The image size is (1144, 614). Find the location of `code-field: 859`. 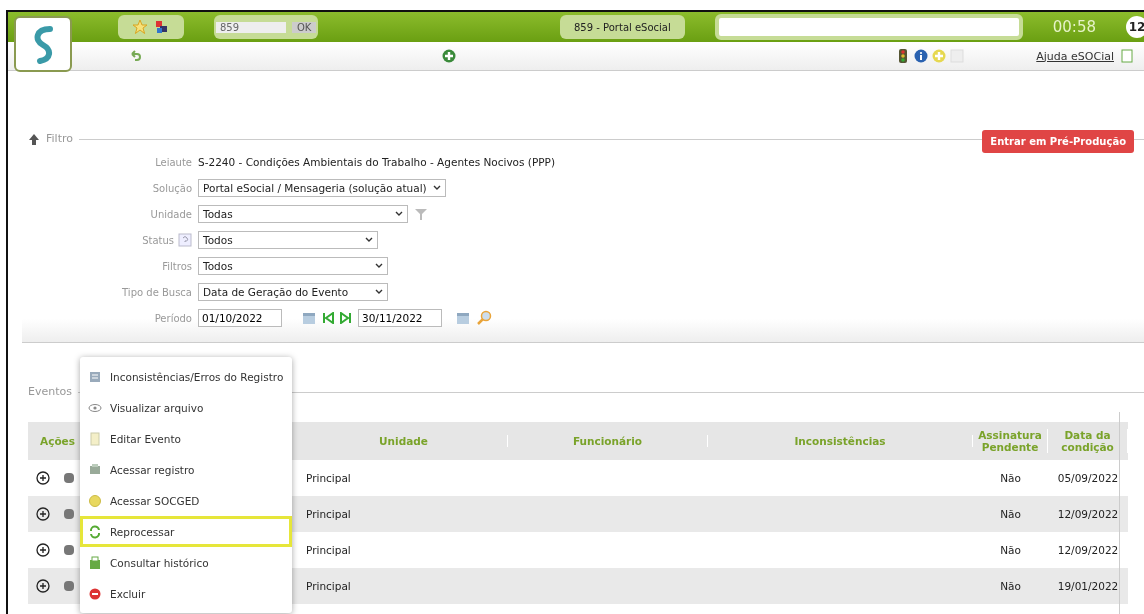

code-field: 859 is located at coordinates (251, 27).